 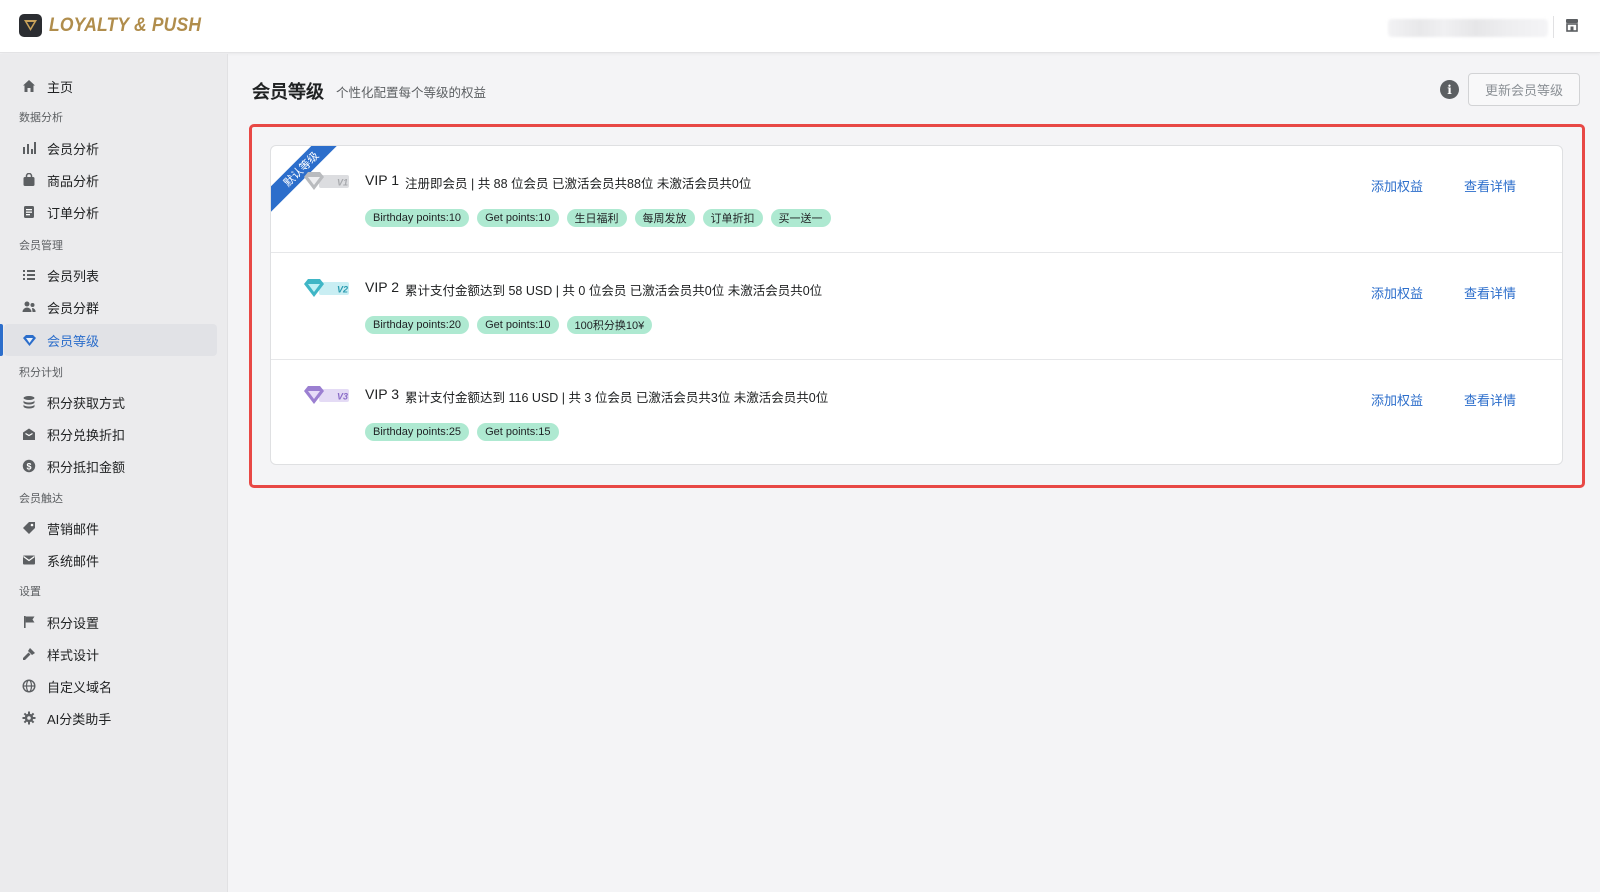 I want to click on sidebar-item-label: 会员等级, so click(x=73, y=341).